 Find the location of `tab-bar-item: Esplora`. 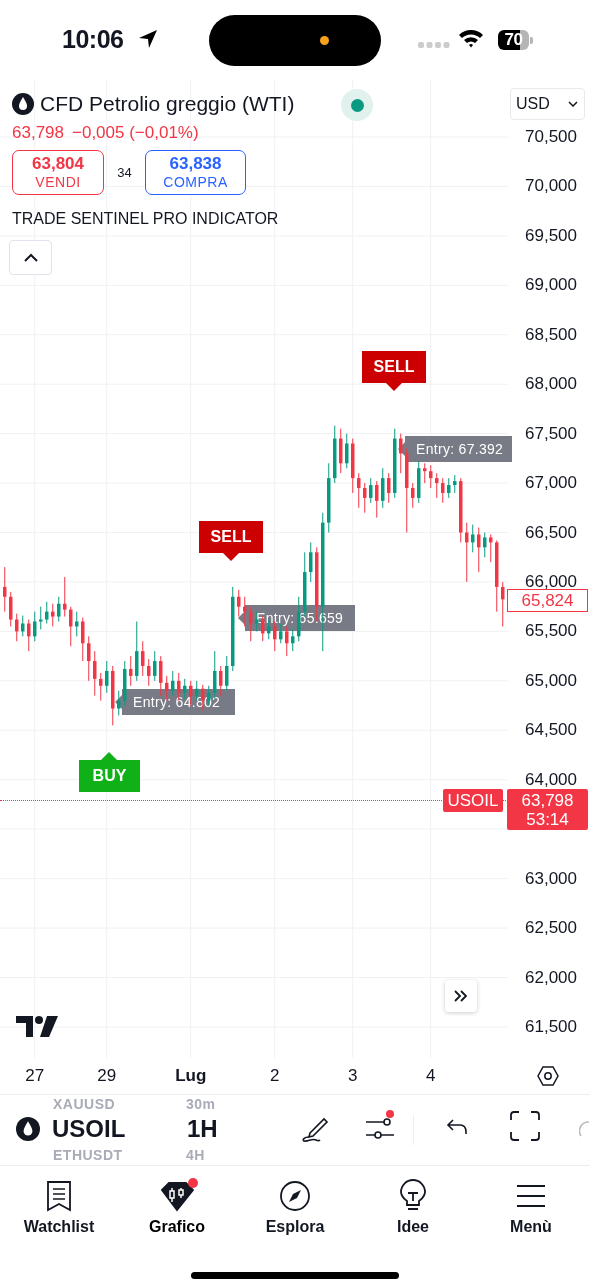

tab-bar-item: Esplora is located at coordinates (295, 1205).